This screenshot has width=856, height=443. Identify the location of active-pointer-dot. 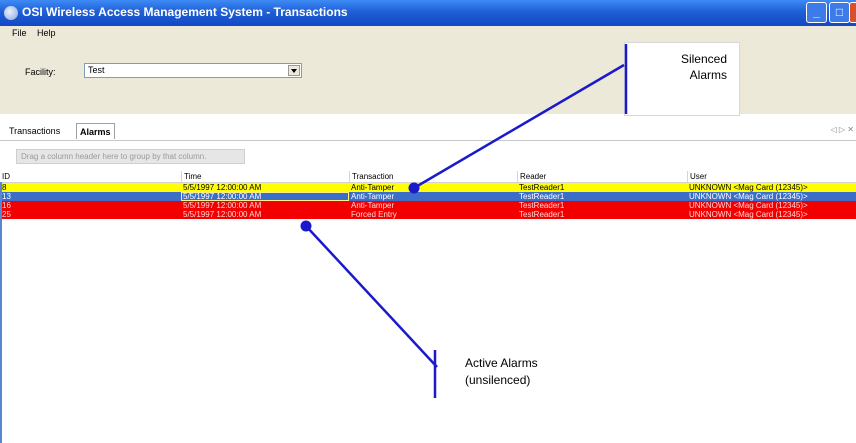
(306, 226).